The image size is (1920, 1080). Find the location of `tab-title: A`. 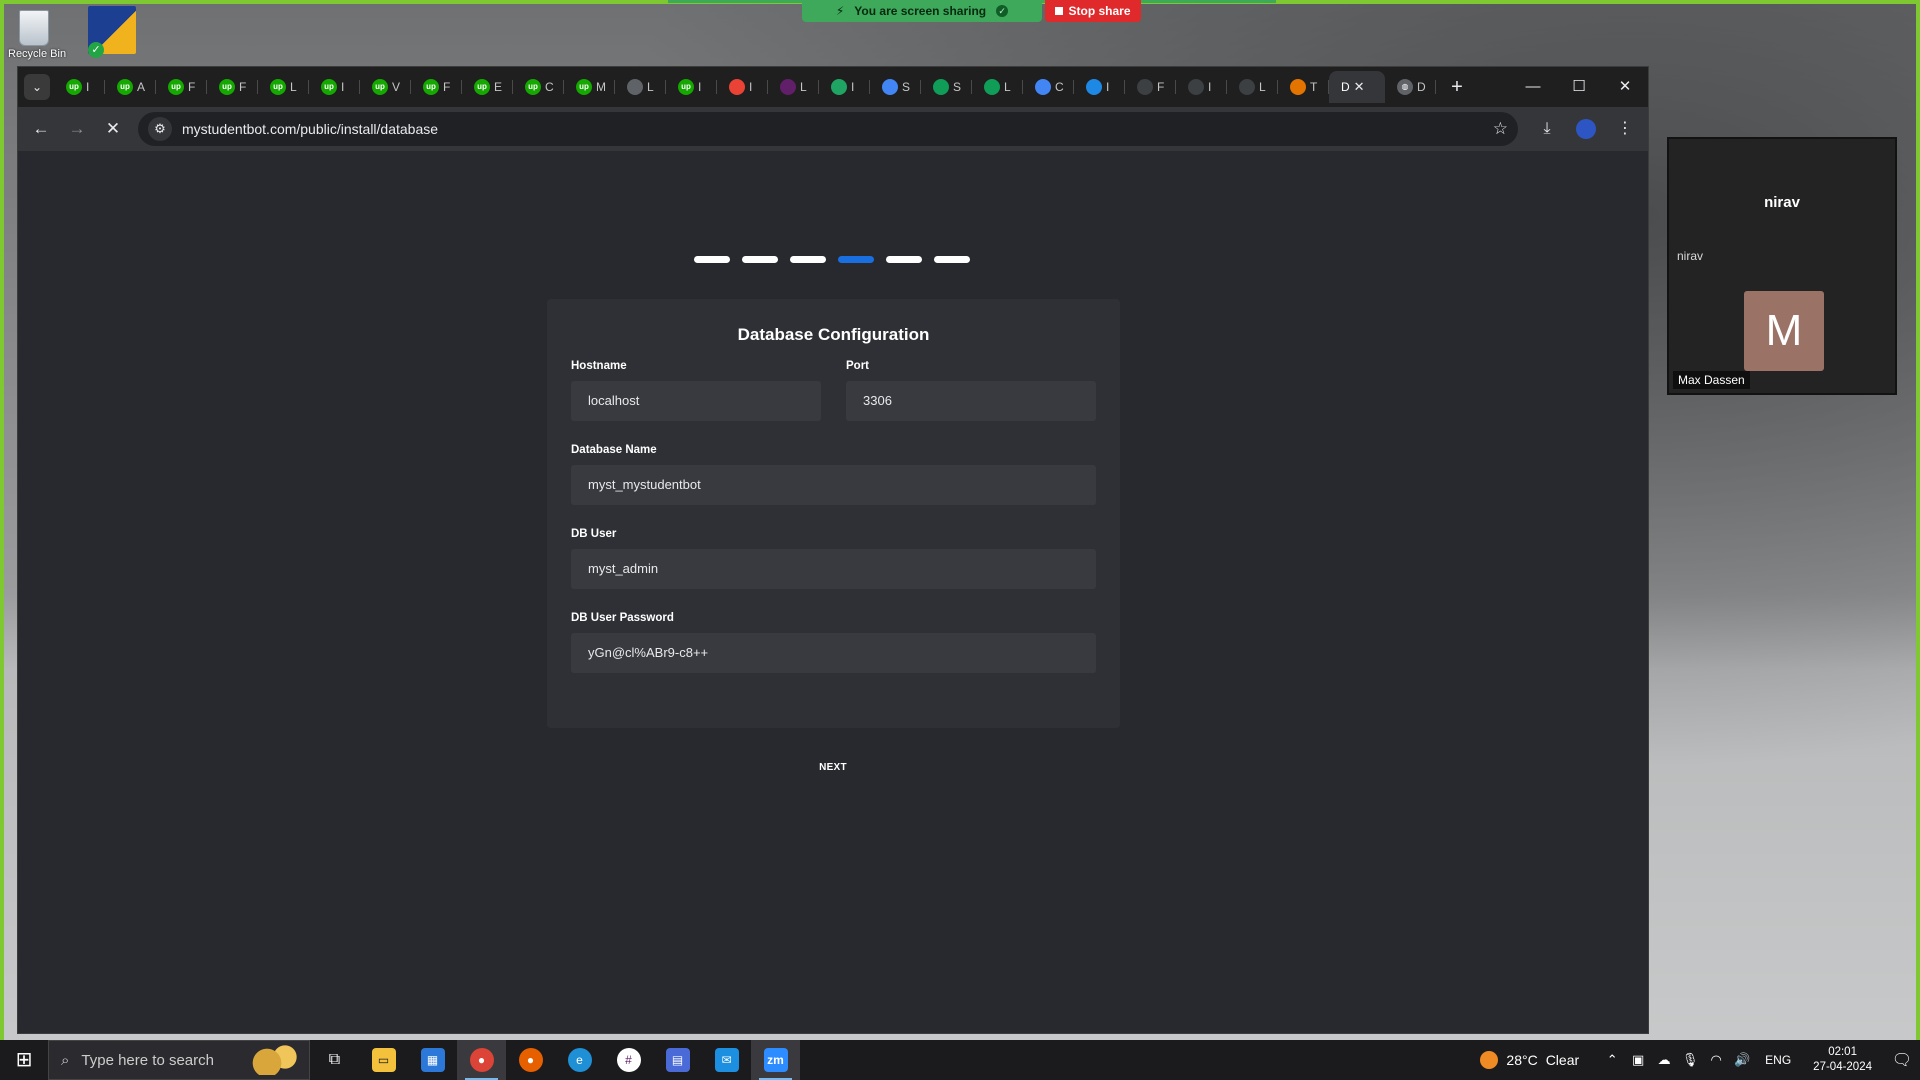

tab-title: A is located at coordinates (141, 87).